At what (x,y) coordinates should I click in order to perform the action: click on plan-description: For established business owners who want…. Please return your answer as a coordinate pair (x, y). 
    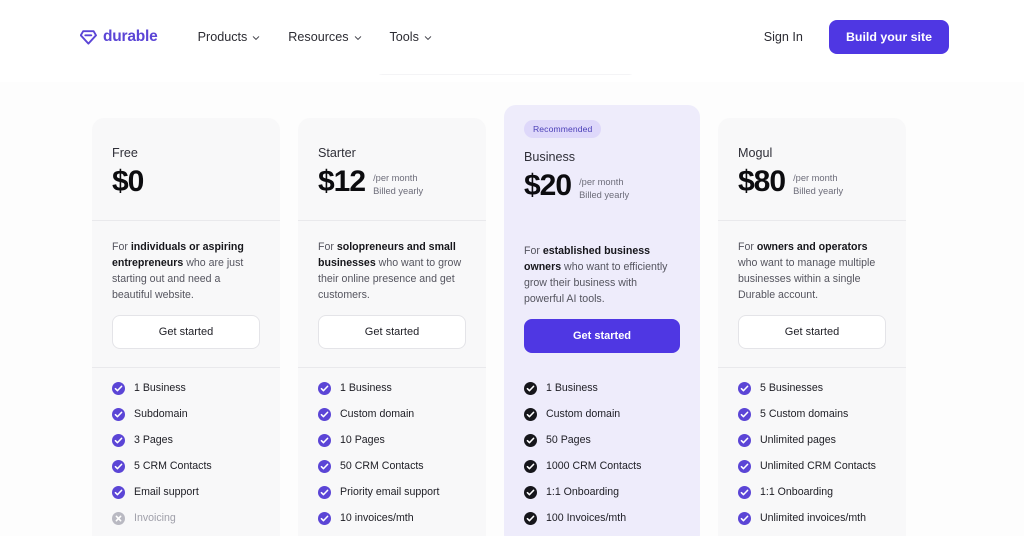
    Looking at the image, I should click on (602, 275).